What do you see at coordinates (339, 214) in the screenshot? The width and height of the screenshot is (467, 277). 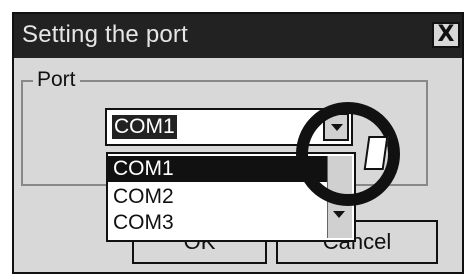 I see `scroll-down-icon` at bounding box center [339, 214].